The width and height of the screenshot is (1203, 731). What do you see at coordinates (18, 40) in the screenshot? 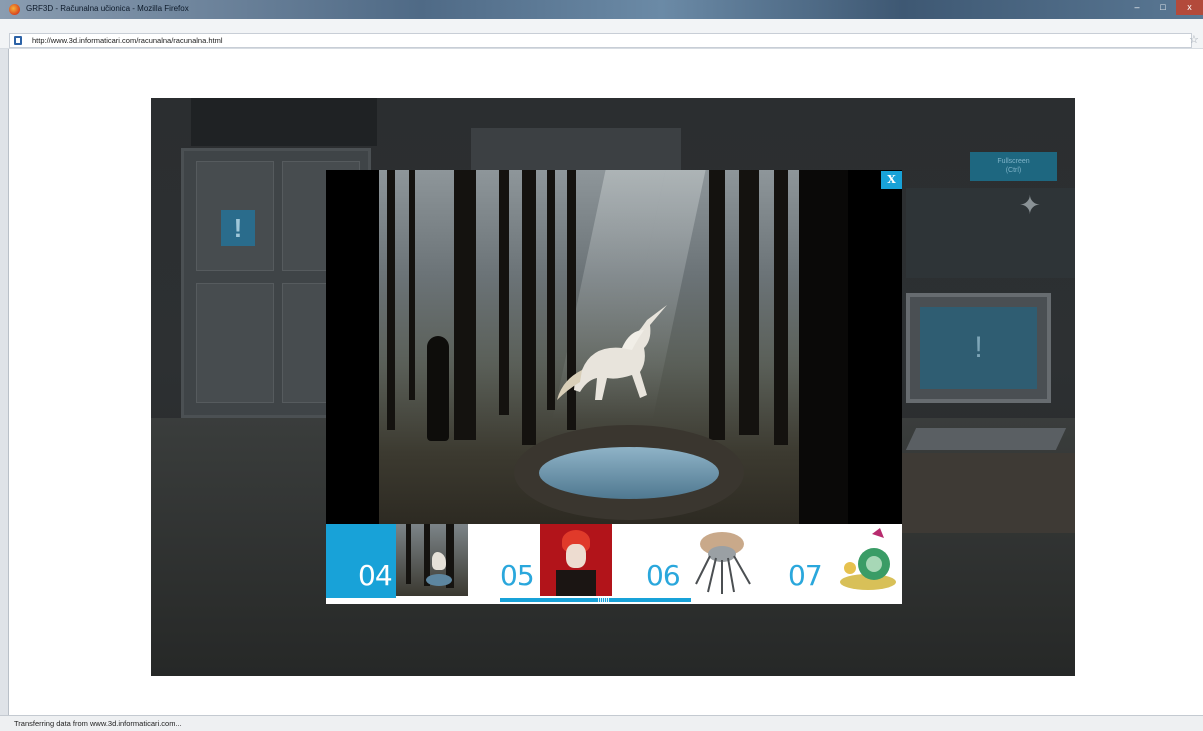
I see `site-identity-icon` at bounding box center [18, 40].